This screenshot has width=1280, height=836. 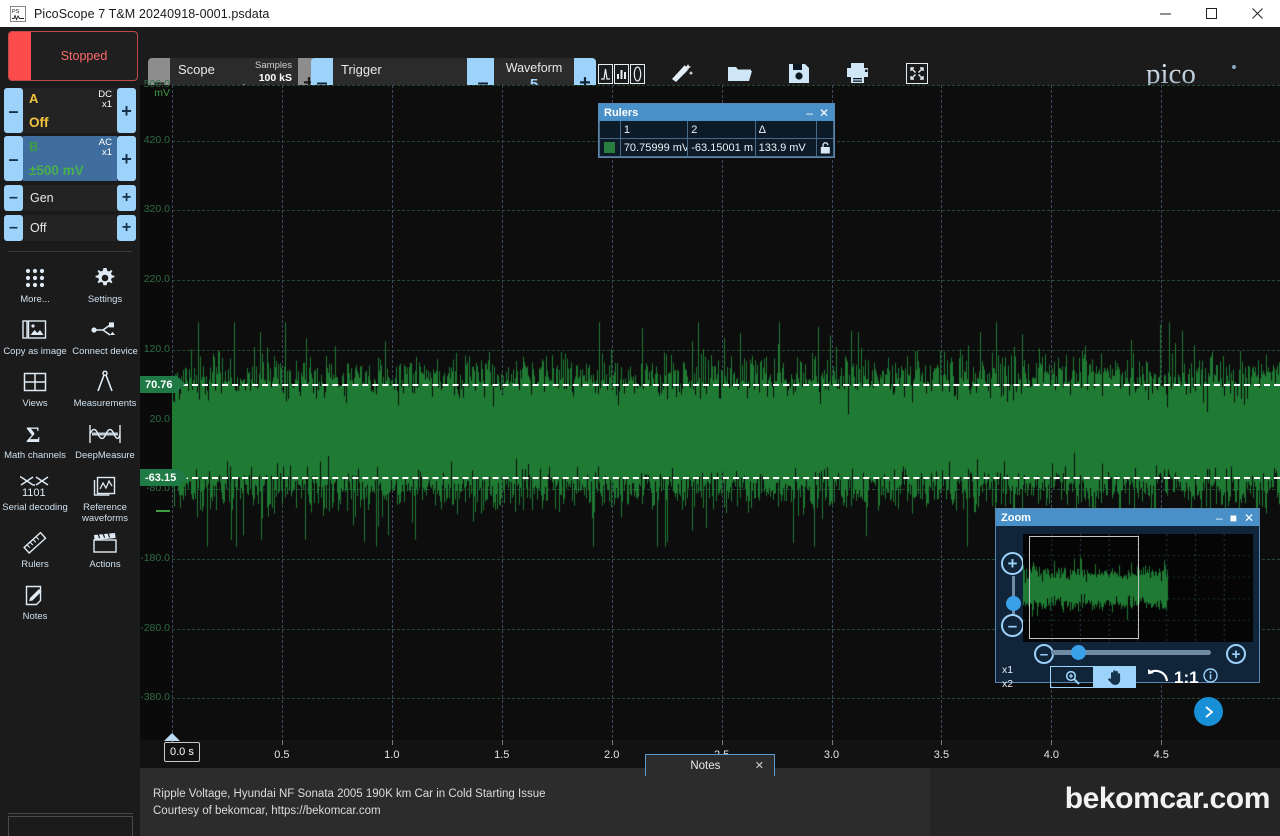 What do you see at coordinates (156, 84) in the screenshot?
I see `y-tick-label: 500.0` at bounding box center [156, 84].